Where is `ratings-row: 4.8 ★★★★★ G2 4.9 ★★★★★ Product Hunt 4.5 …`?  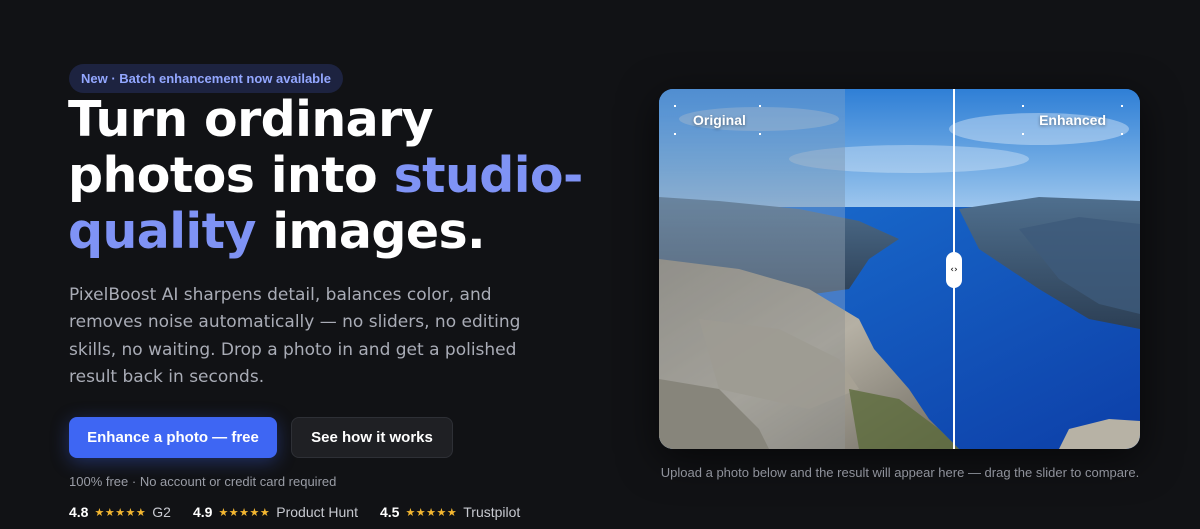
ratings-row: 4.8 ★★★★★ G2 4.9 ★★★★★ Product Hunt 4.5 … is located at coordinates (294, 512).